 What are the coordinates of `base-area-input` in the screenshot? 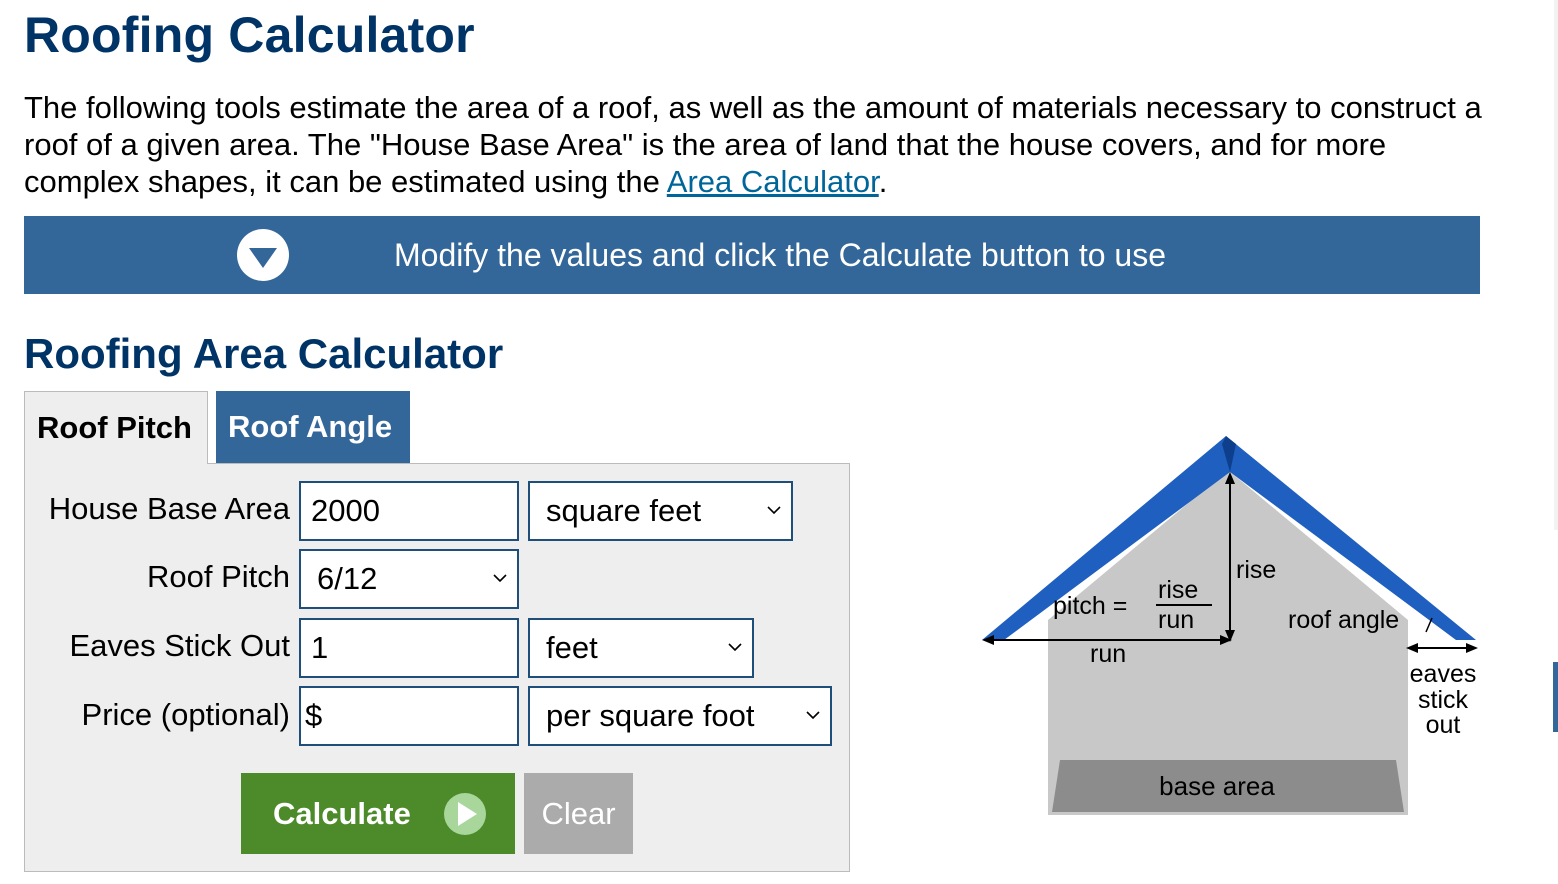 It's located at (409, 511).